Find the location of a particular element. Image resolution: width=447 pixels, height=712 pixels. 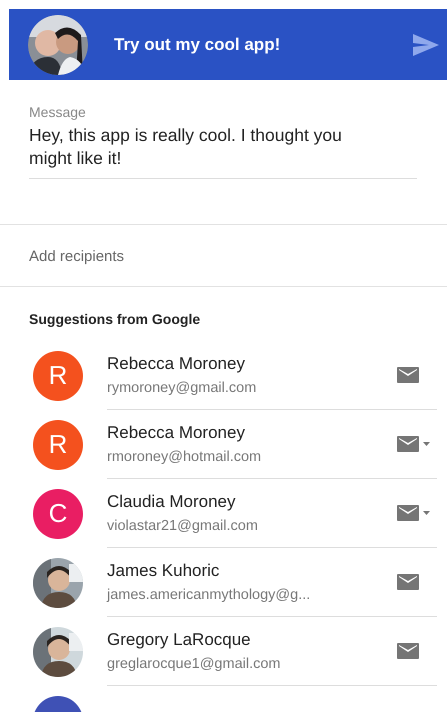

message-title: Try out my cool app! is located at coordinates (198, 44).